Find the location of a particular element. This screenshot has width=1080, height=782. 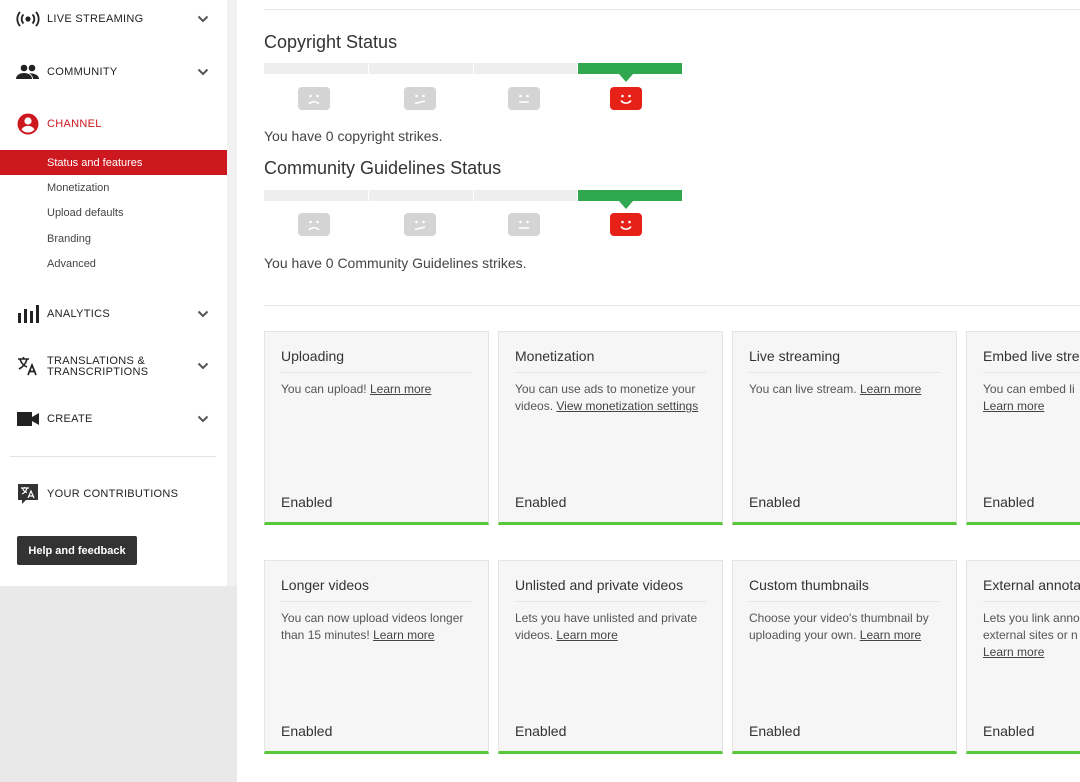

feature-title: Monetization is located at coordinates (555, 356).